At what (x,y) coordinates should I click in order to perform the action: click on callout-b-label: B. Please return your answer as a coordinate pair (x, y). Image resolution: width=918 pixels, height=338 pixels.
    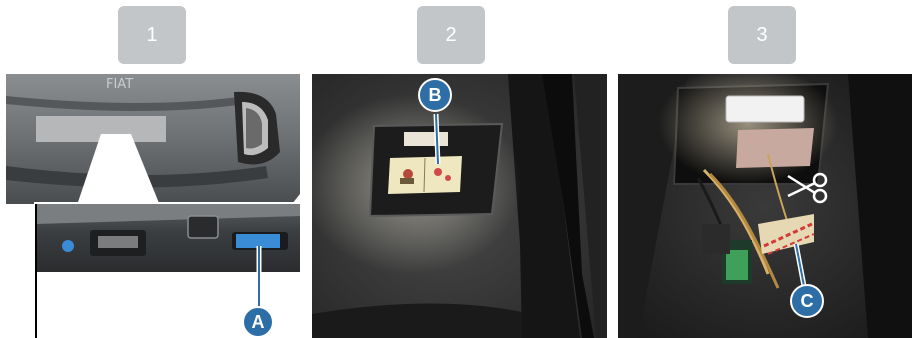
    Looking at the image, I should click on (435, 94).